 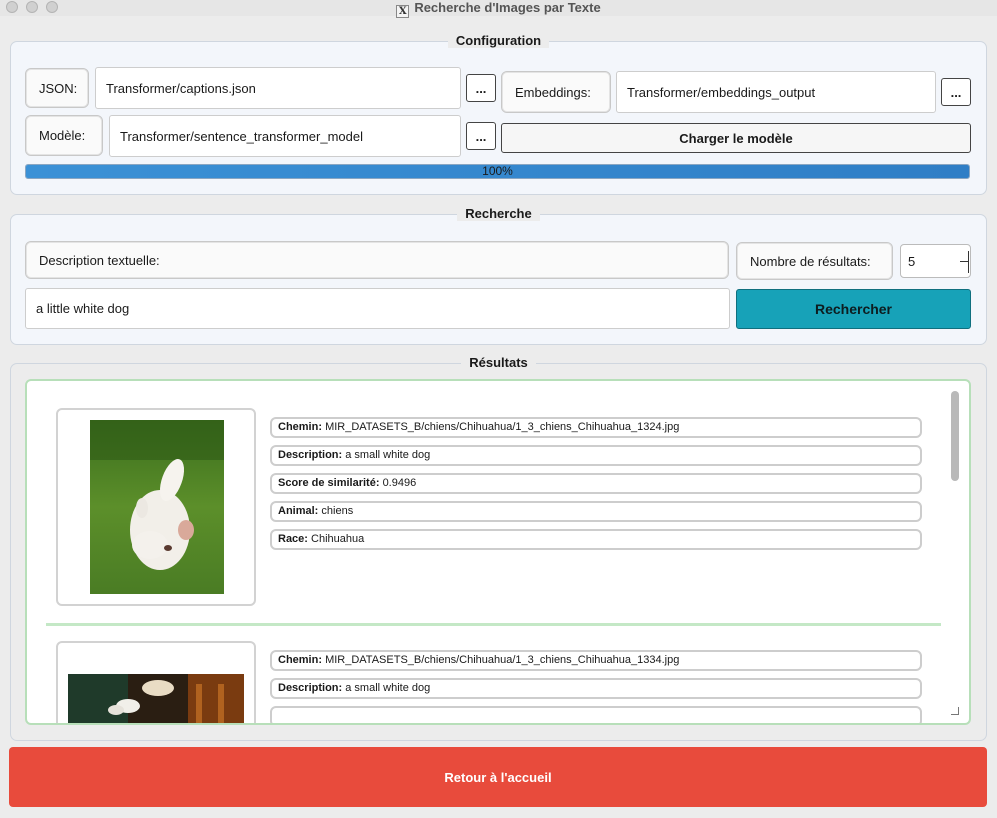 I want to click on window-title: Recherche d'Images par Texte, so click(x=507, y=7).